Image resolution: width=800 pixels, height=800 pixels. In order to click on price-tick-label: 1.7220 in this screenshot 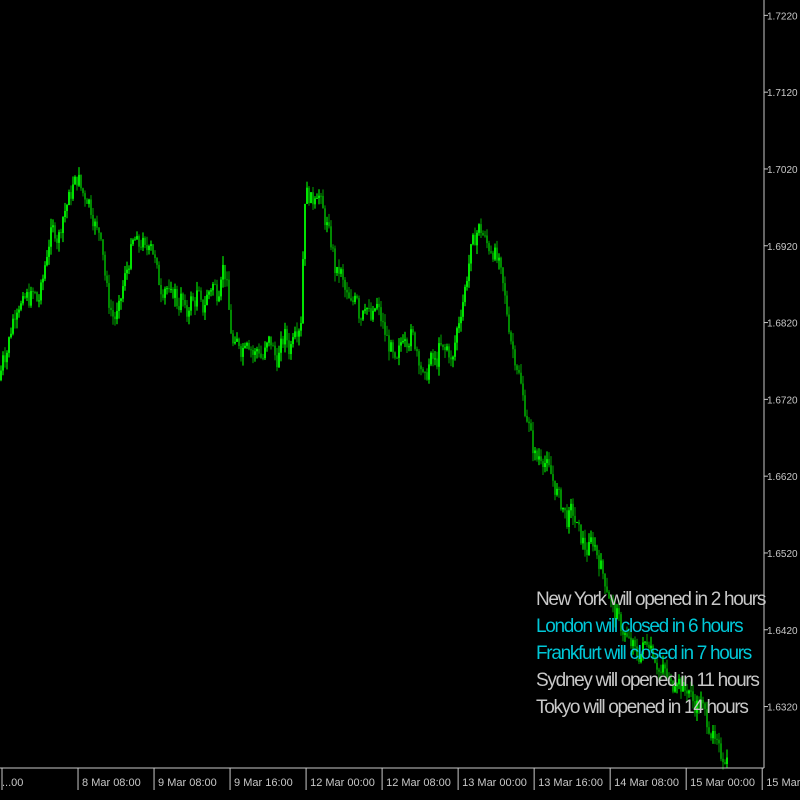, I will do `click(782, 16)`.